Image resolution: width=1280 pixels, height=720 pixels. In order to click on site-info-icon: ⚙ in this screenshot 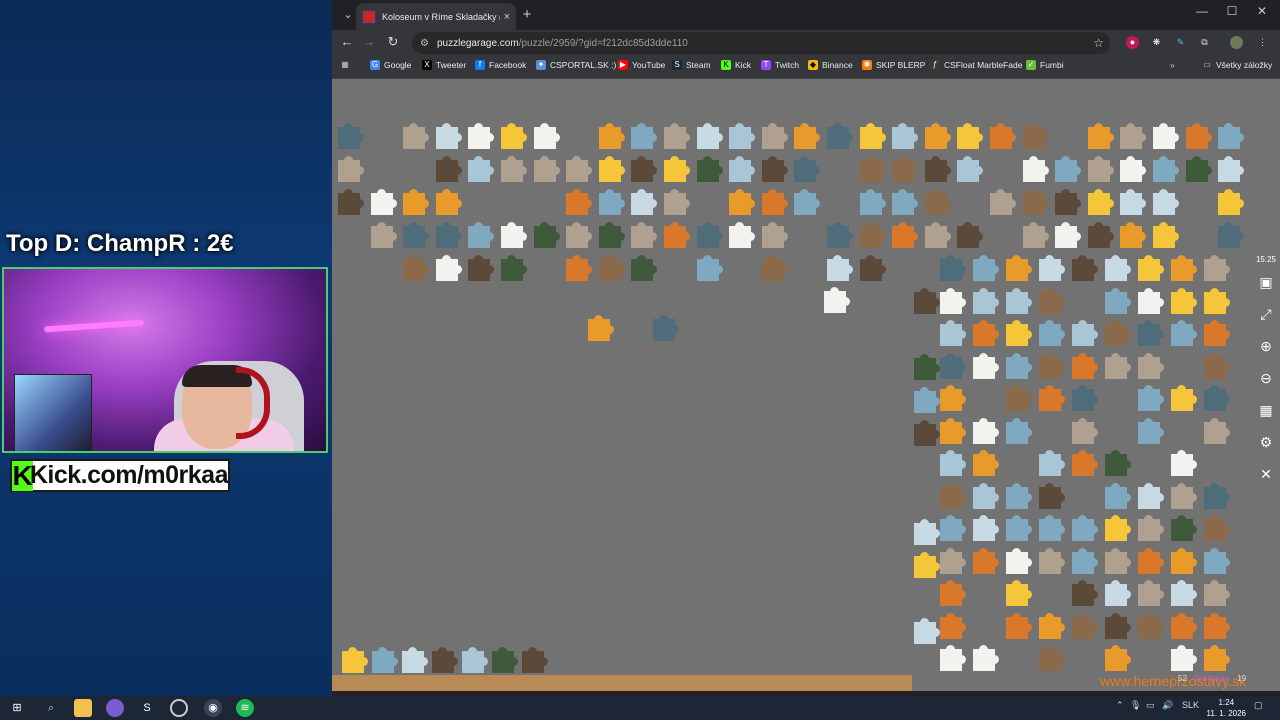, I will do `click(424, 43)`.